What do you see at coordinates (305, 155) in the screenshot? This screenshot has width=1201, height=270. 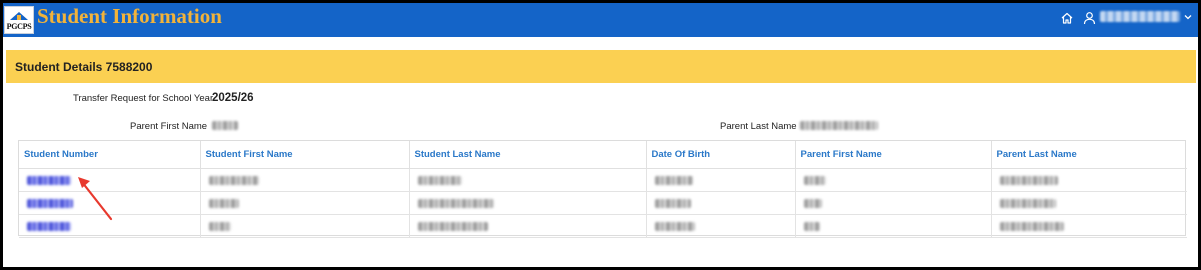 I see `column-header-student-first-name: Student First Name` at bounding box center [305, 155].